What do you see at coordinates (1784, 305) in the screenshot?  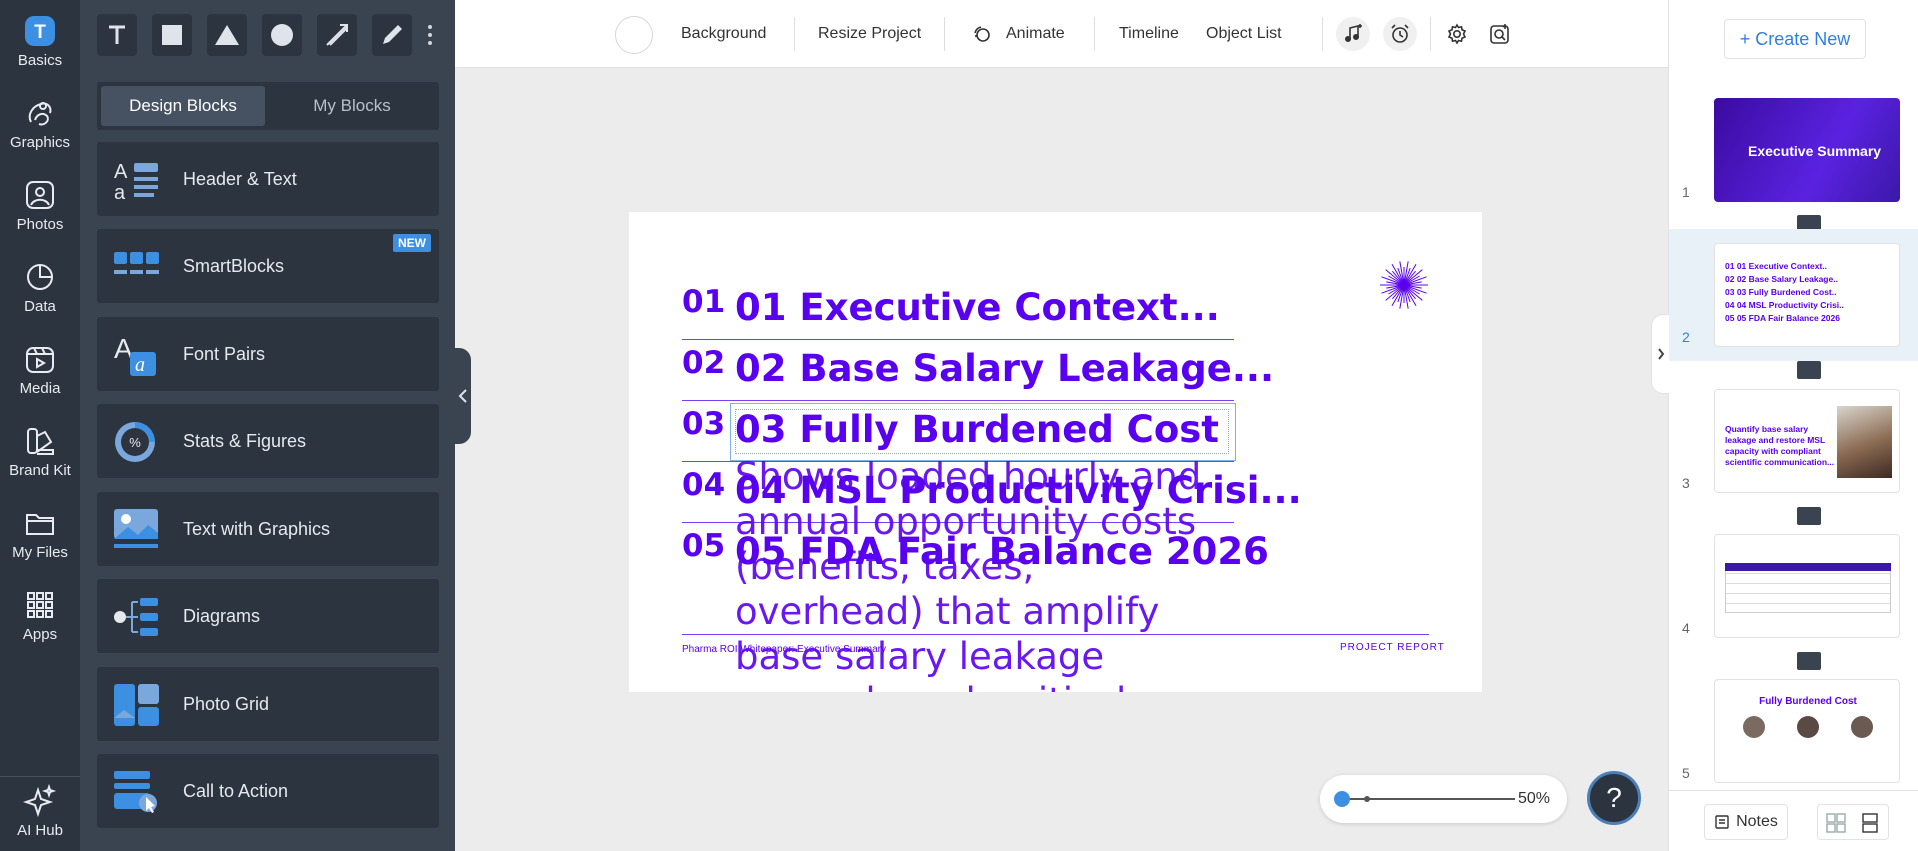 I see `thumbnail-line: 04 04 MSL Productivity Crisi..` at bounding box center [1784, 305].